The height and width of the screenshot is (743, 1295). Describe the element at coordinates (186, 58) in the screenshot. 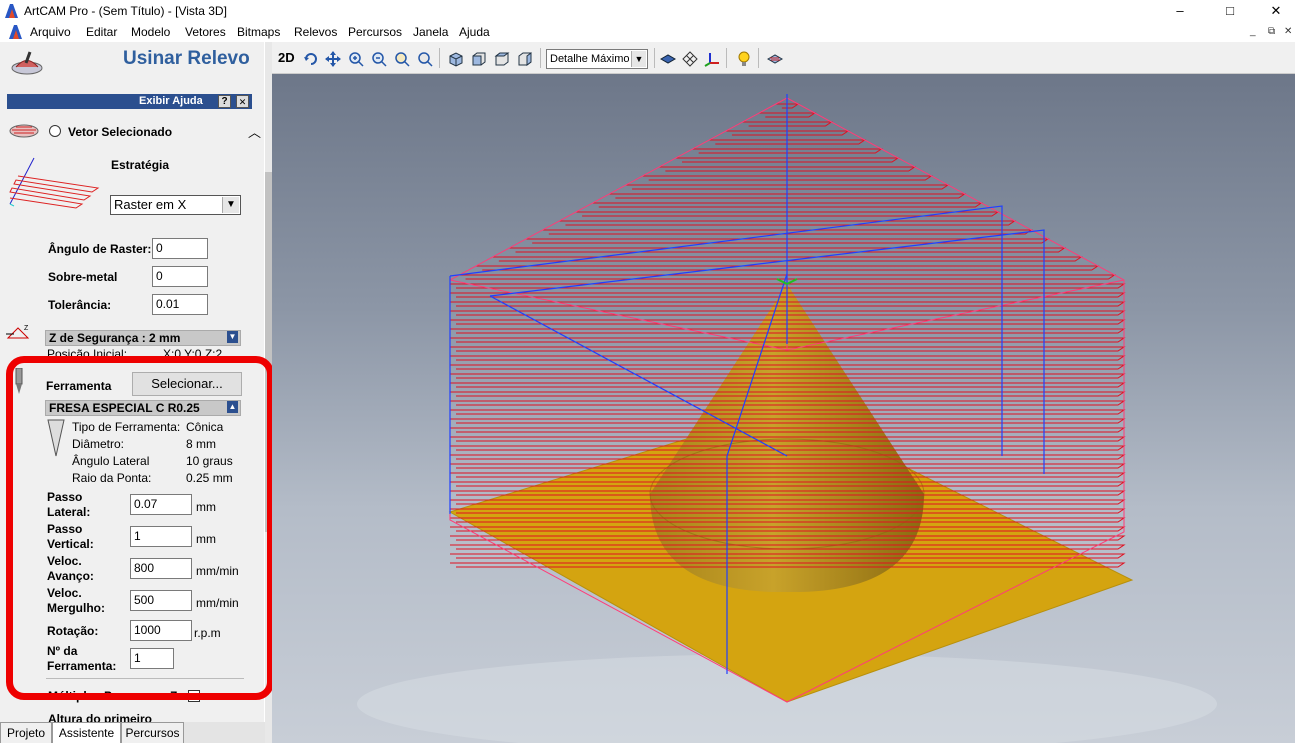

I see `panel-title: Usinar Relevo` at that location.